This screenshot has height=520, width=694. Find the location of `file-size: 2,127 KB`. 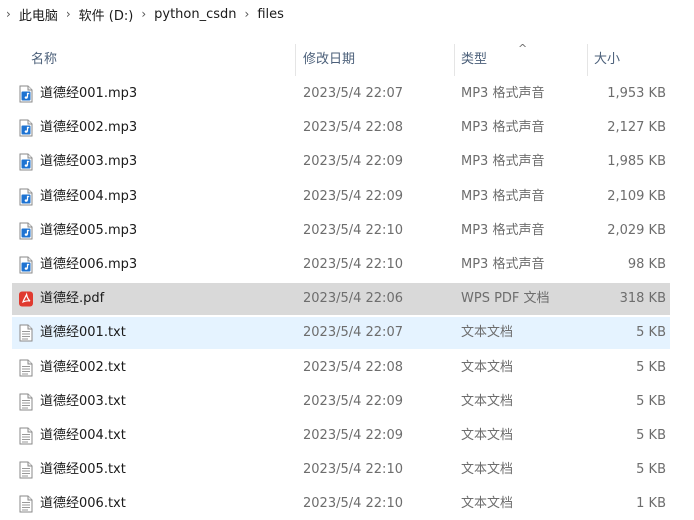

file-size: 2,127 KB is located at coordinates (636, 127).